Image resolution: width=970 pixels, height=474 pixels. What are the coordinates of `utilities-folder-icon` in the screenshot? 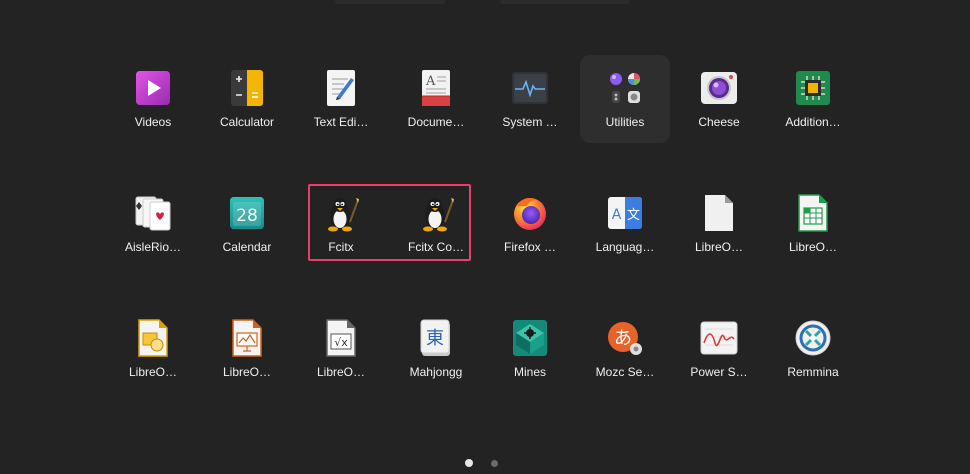 It's located at (625, 88).